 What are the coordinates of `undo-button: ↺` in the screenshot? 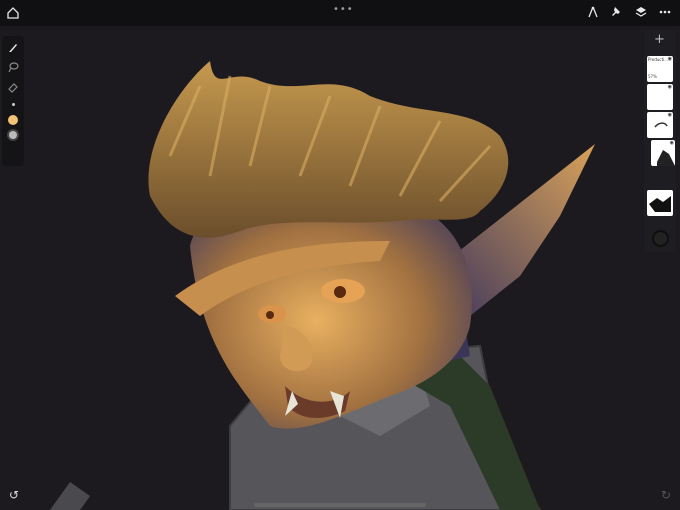 It's located at (14, 495).